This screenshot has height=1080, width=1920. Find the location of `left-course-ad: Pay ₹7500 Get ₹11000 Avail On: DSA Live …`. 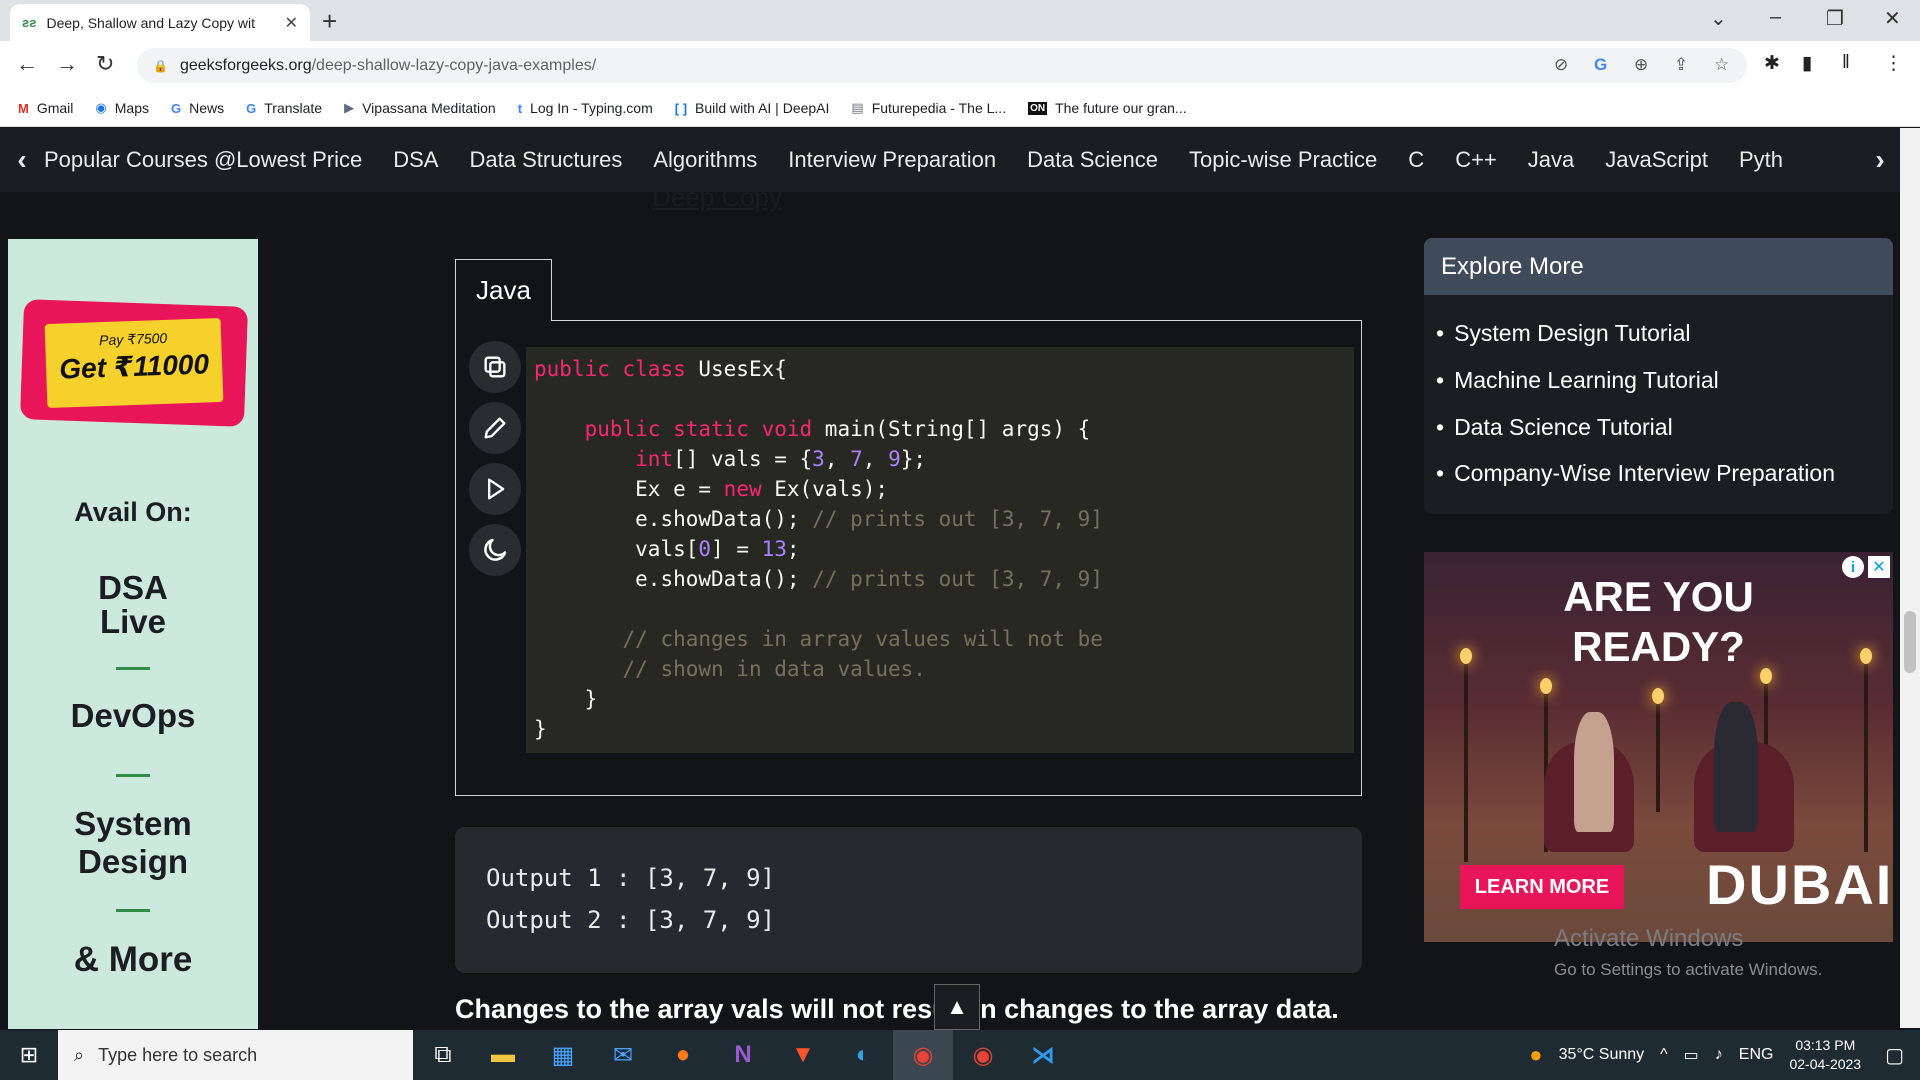

left-course-ad: Pay ₹7500 Get ₹11000 Avail On: DSA Live … is located at coordinates (133, 634).